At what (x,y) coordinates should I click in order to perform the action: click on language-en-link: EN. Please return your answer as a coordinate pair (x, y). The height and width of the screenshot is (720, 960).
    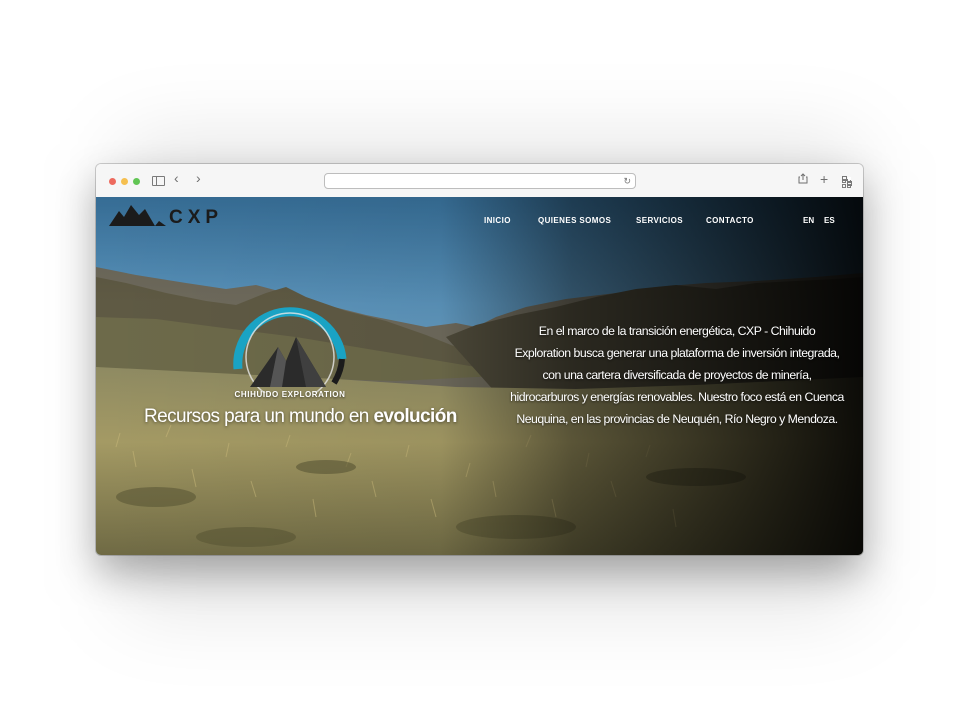
    Looking at the image, I should click on (808, 220).